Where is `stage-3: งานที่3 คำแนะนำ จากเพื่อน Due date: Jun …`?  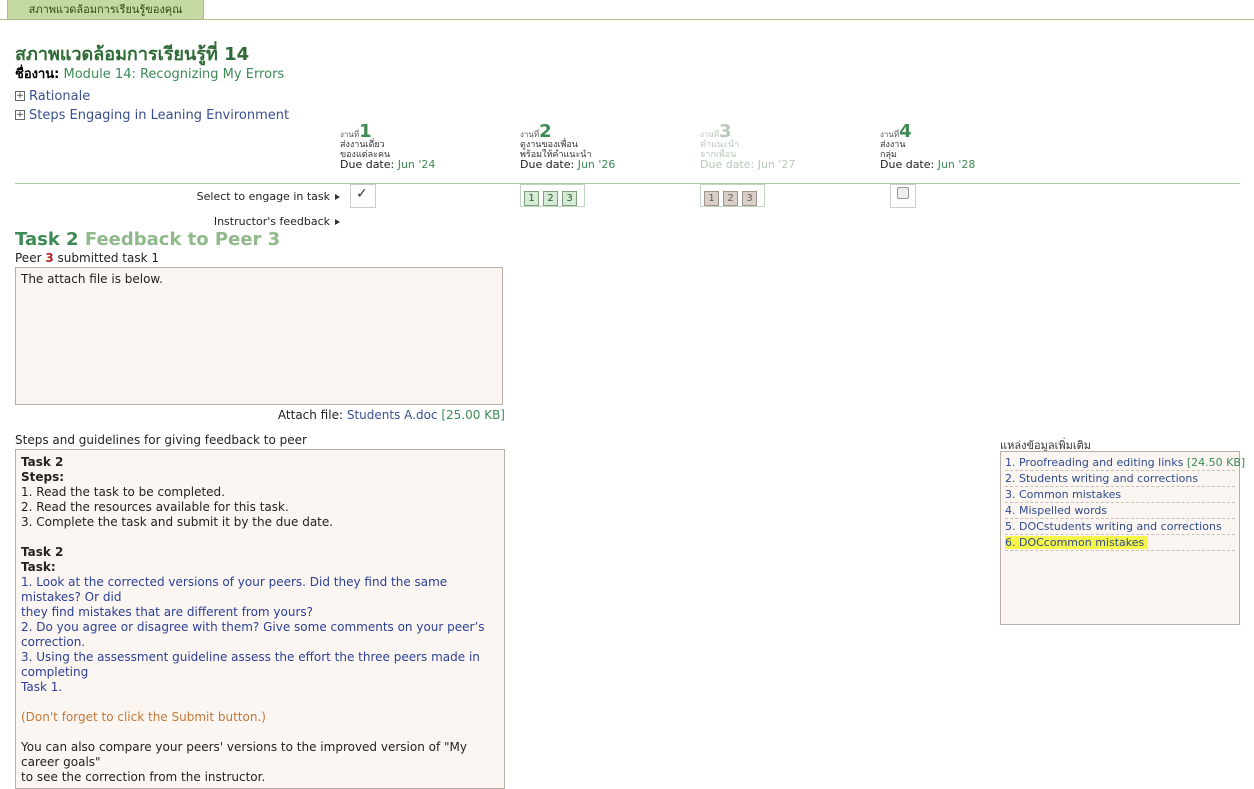
stage-3: งานที่3 คำแนะนำ จากเพื่อน Due date: Jun … is located at coordinates (748, 147).